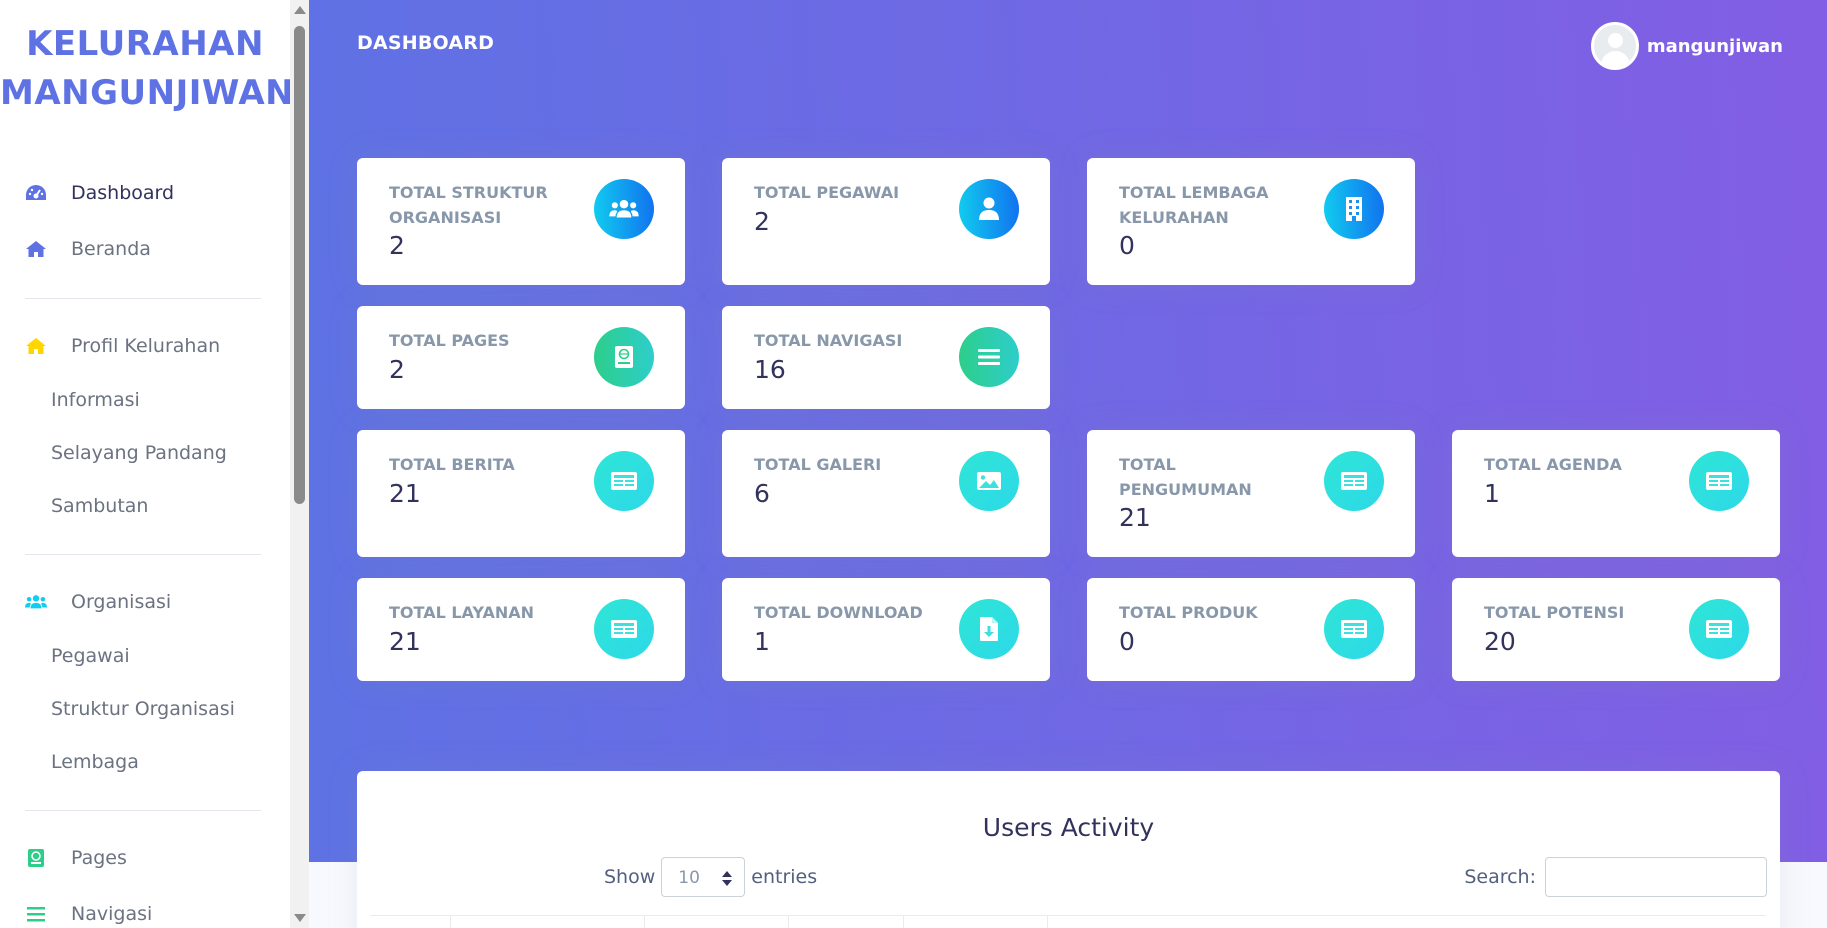 This screenshot has width=1827, height=928. Describe the element at coordinates (452, 464) in the screenshot. I see `card-title: TOTAL BERITA` at that location.